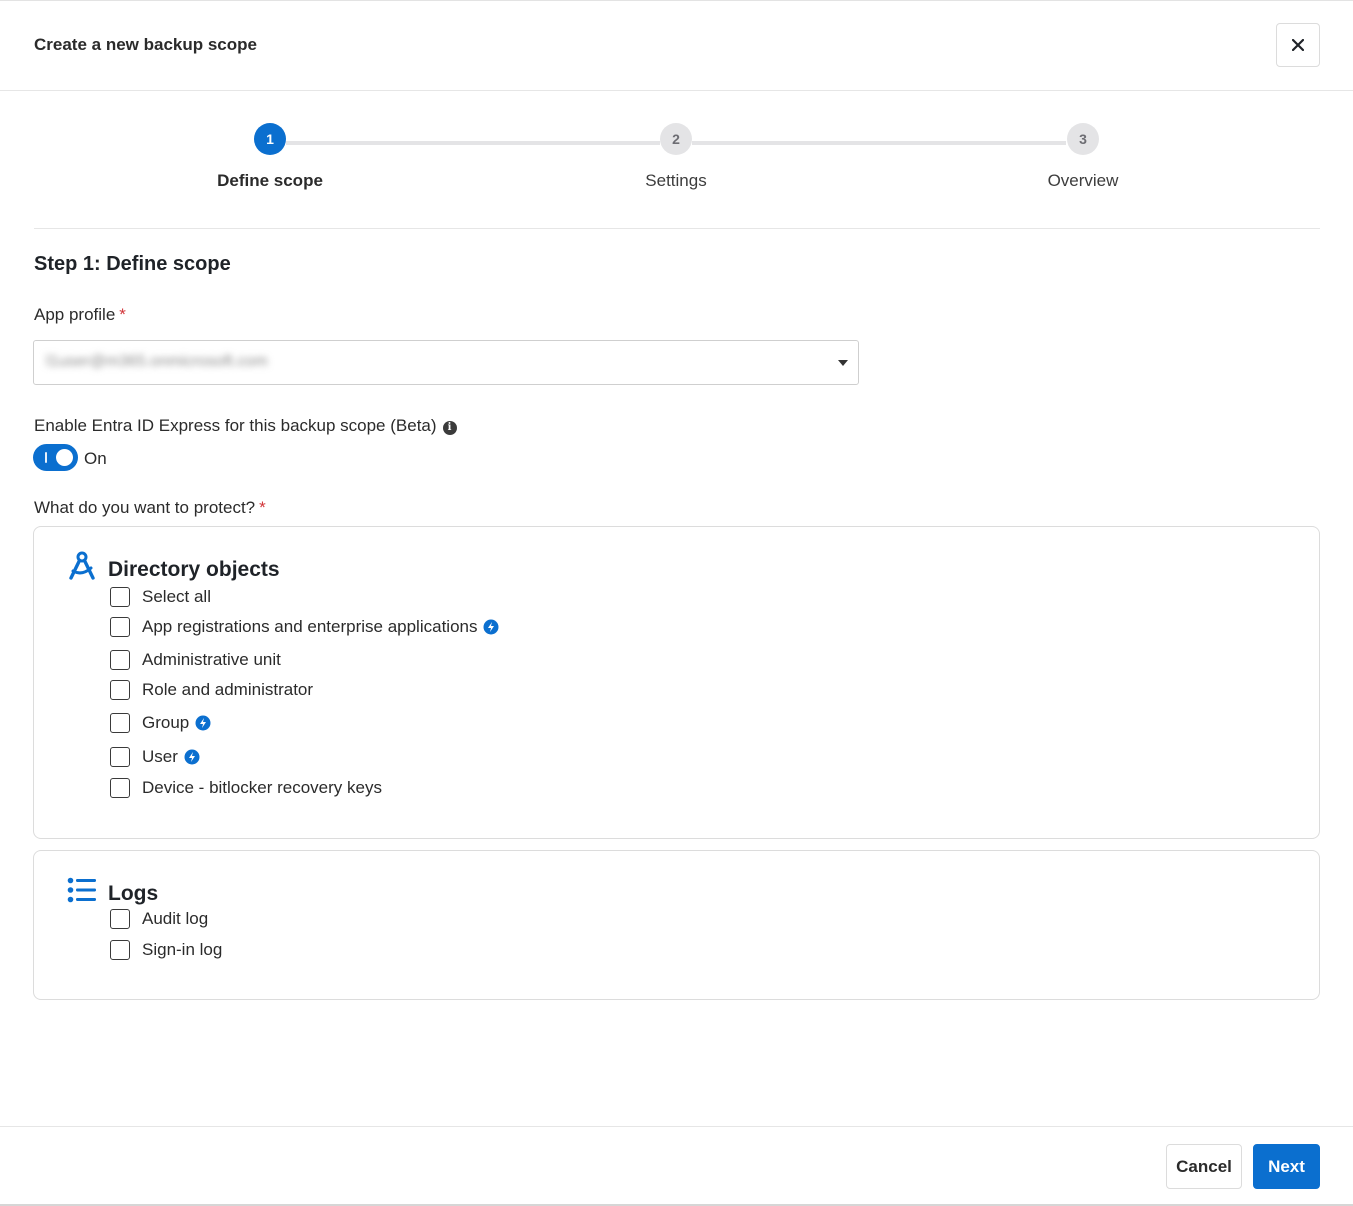 This screenshot has width=1353, height=1206. What do you see at coordinates (1204, 1166) in the screenshot?
I see `cancel-button: Cancel` at bounding box center [1204, 1166].